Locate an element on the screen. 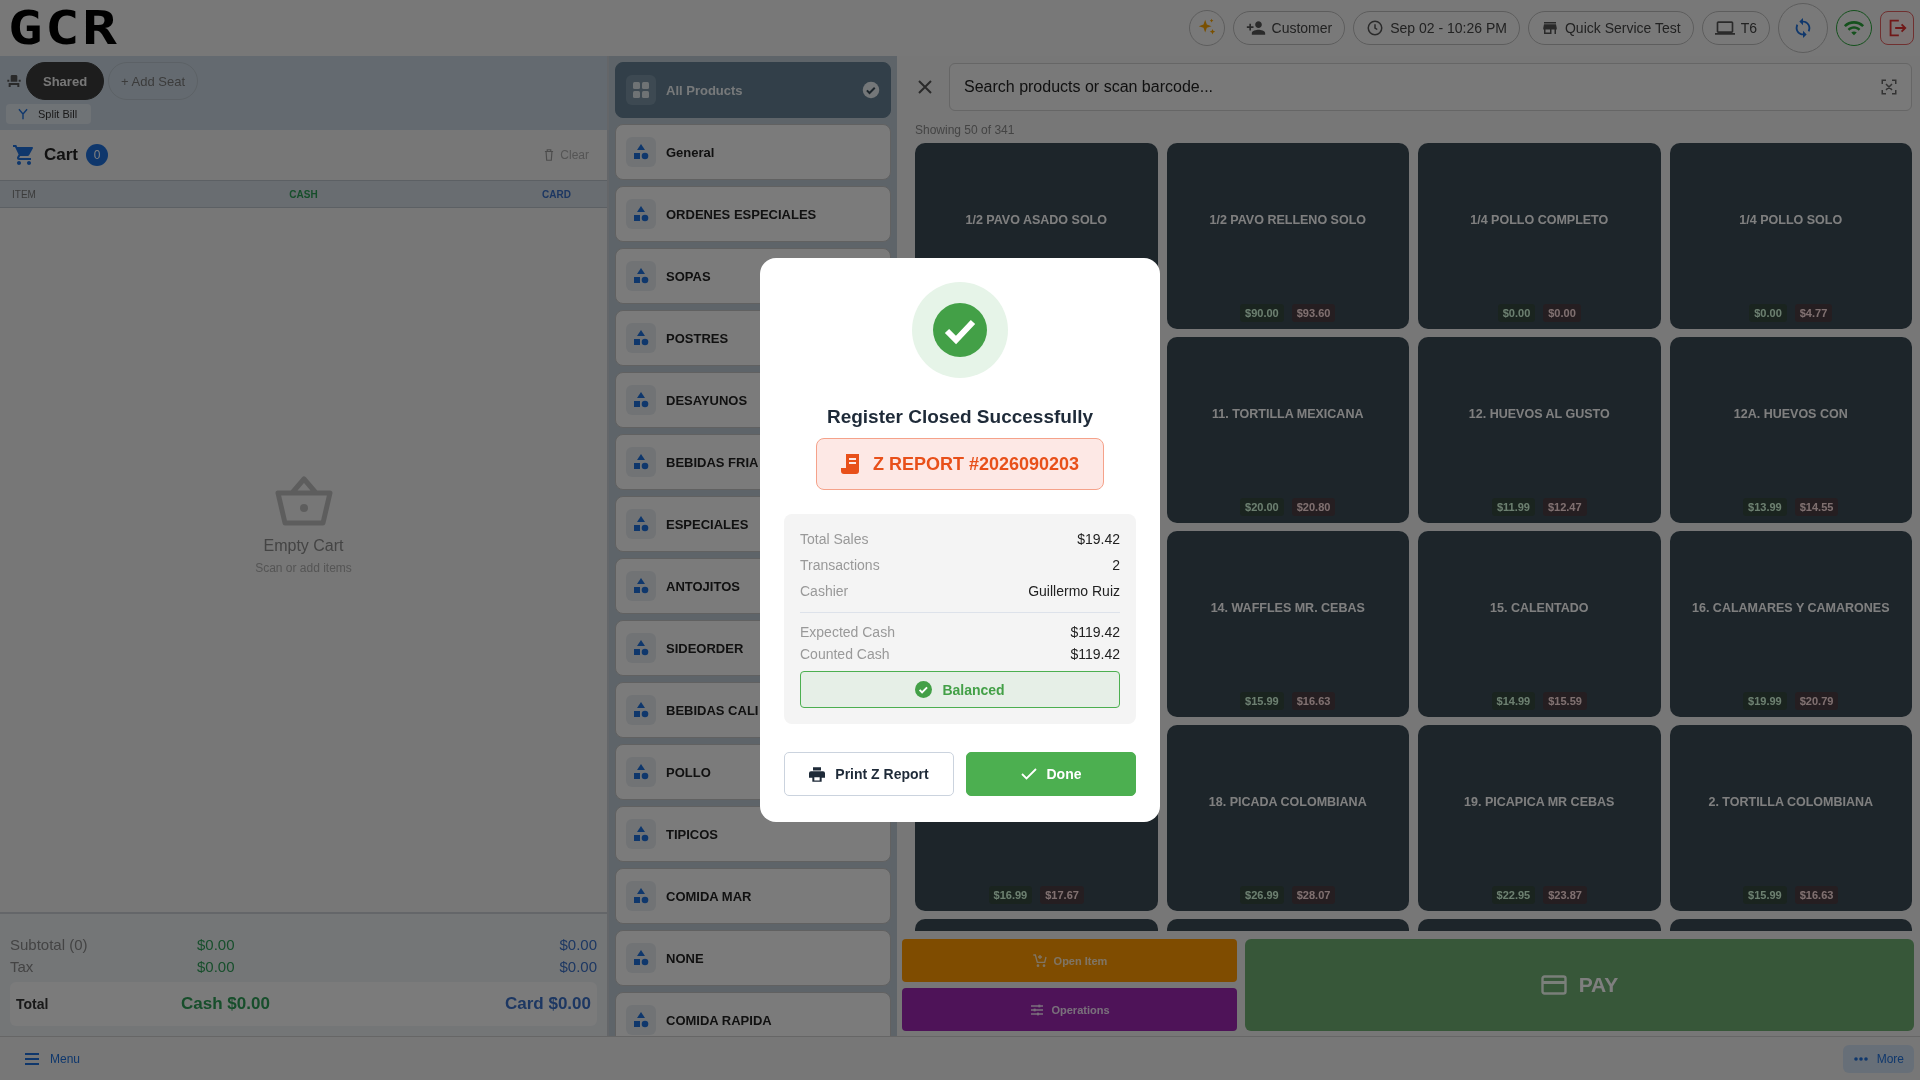 The image size is (1920, 1080). pay-button: PAY is located at coordinates (1579, 985).